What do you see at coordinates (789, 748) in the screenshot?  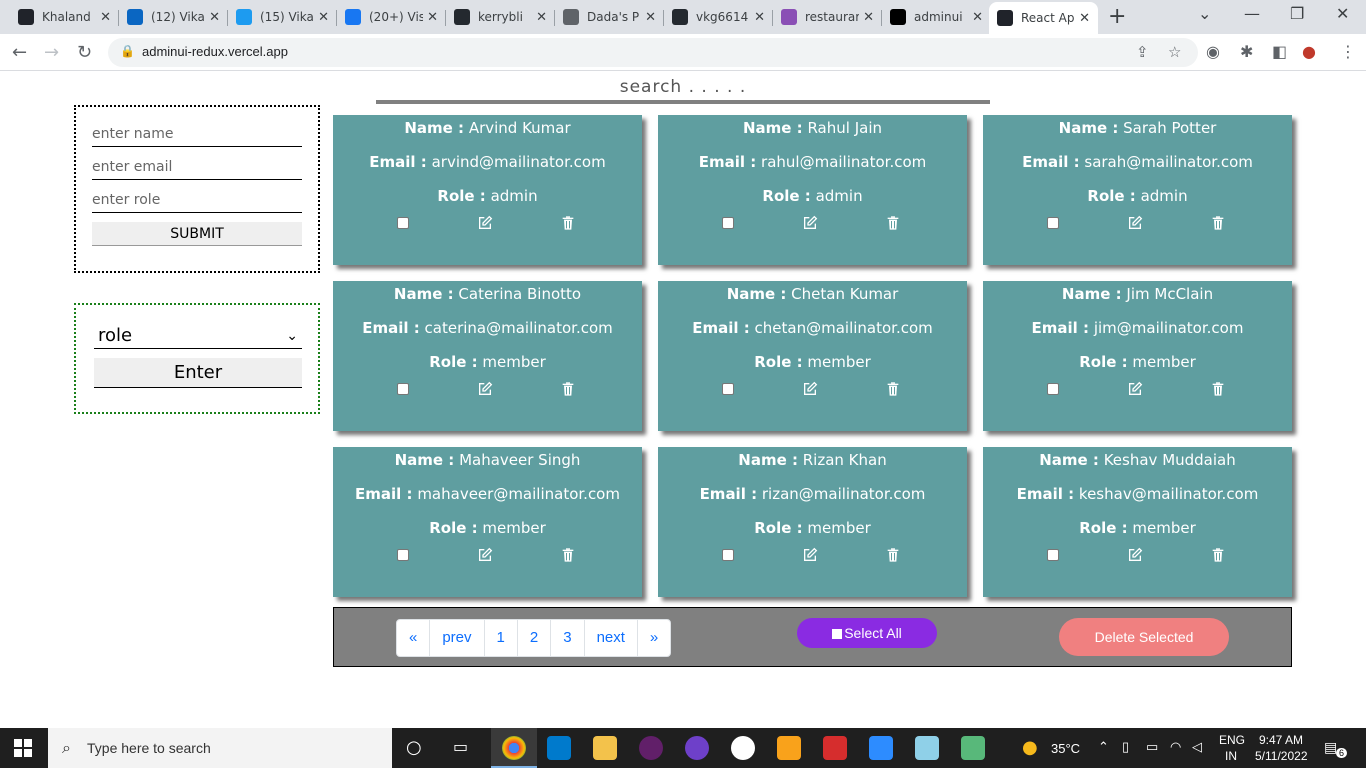 I see `sublime-taskbar-icon` at bounding box center [789, 748].